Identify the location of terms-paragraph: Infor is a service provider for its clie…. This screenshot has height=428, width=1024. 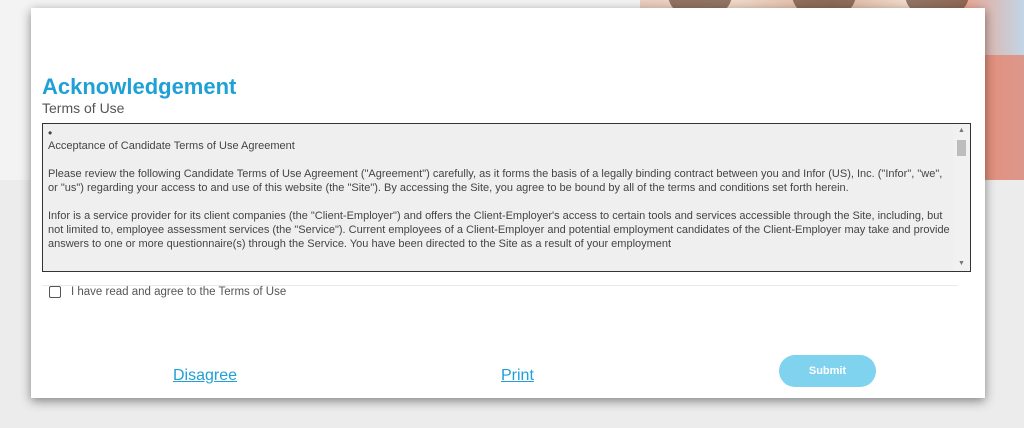
(499, 230).